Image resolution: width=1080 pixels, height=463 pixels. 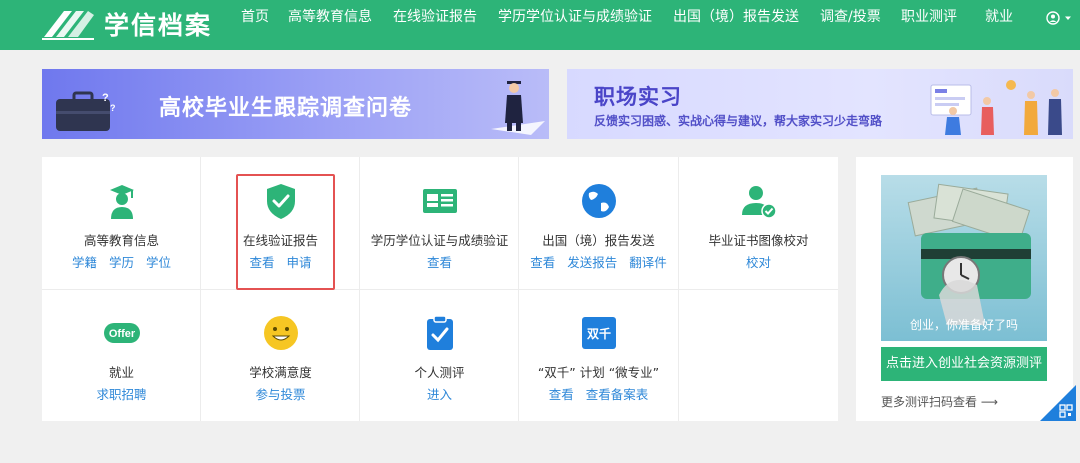 What do you see at coordinates (999, 18) in the screenshot?
I see `nav-employment: 就业` at bounding box center [999, 18].